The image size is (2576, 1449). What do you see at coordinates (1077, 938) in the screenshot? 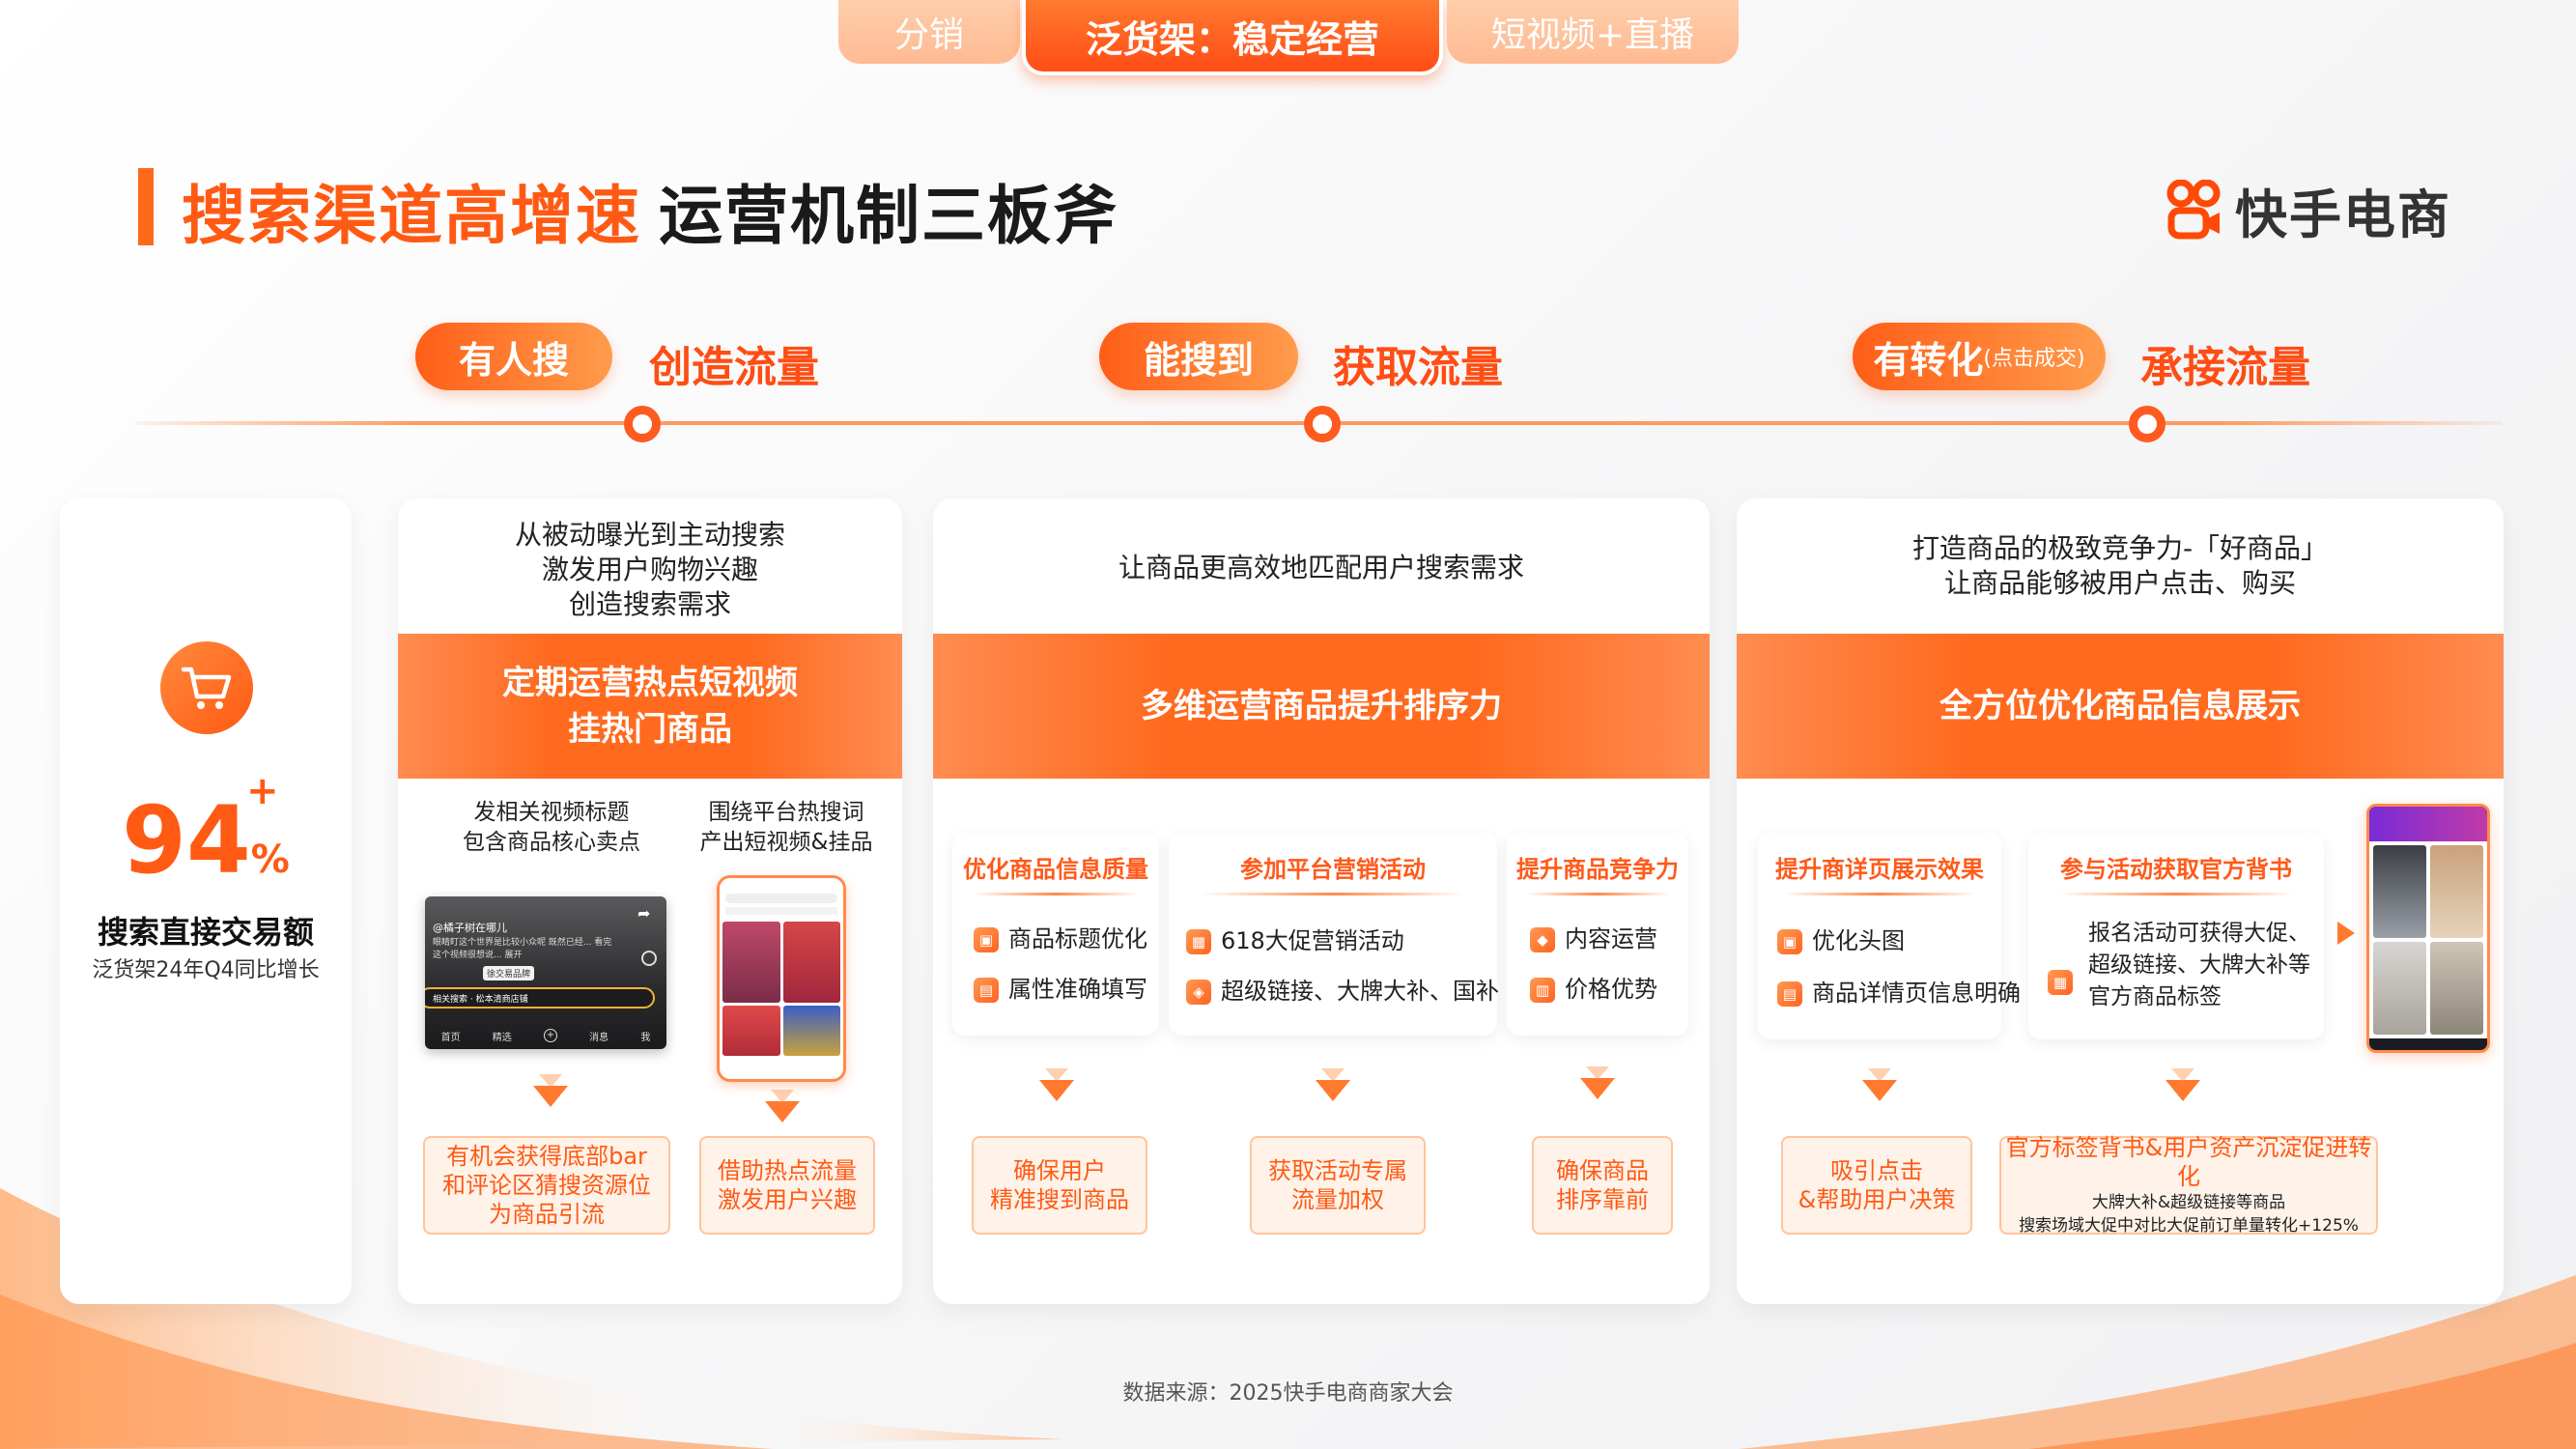
I see `item-label: 商品标题优化` at bounding box center [1077, 938].